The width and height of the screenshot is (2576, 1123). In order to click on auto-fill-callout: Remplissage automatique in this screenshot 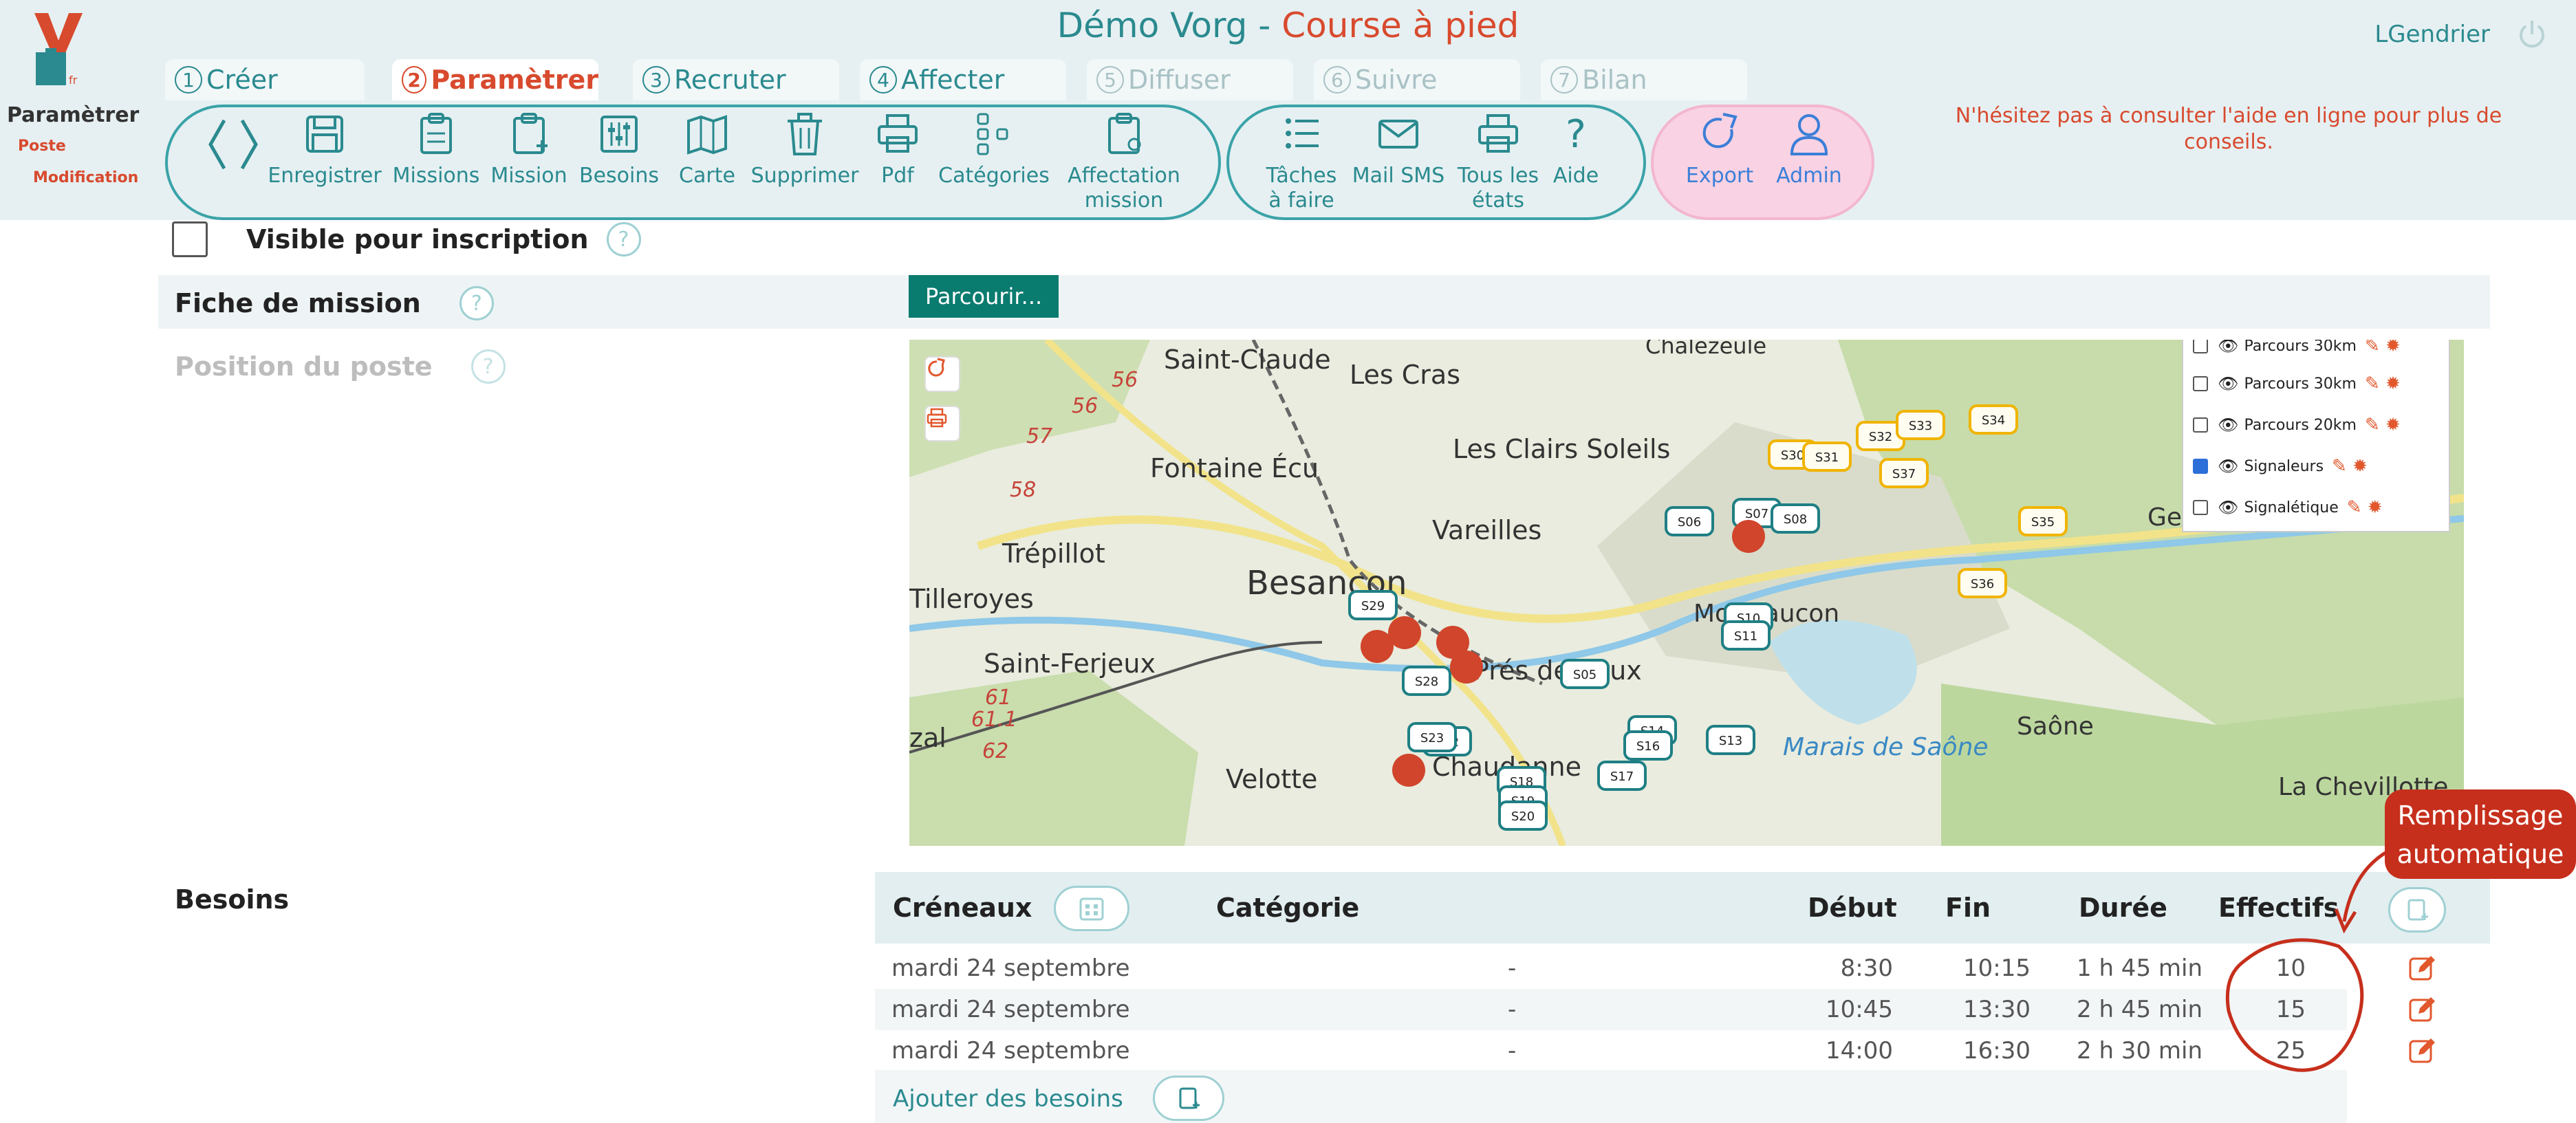, I will do `click(2480, 834)`.